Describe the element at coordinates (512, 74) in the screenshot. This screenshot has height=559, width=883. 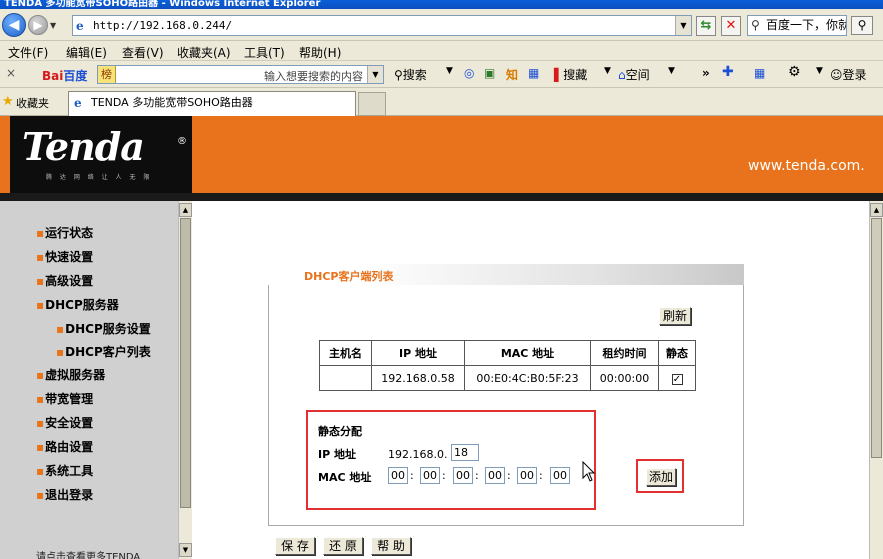
I see `zhidao-button: 知` at that location.